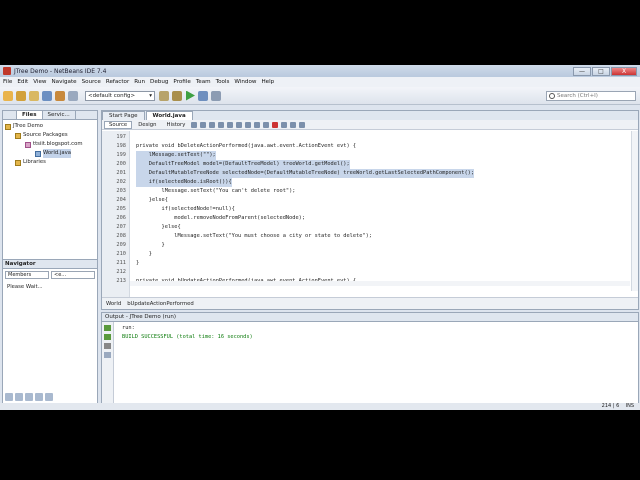 The height and width of the screenshot is (480, 640). What do you see at coordinates (370, 182) in the screenshot?
I see `code-line: 202 if(selectedNode.isRoot()){` at bounding box center [370, 182].